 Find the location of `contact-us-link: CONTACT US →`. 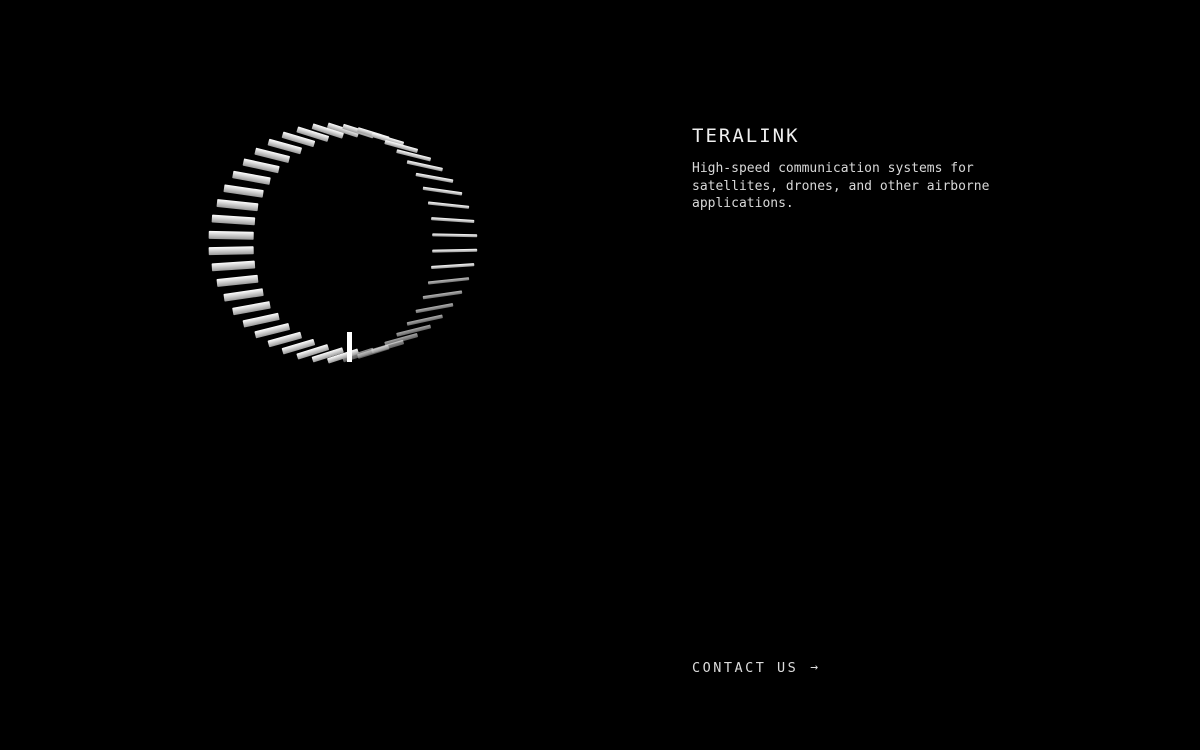

contact-us-link: CONTACT US → is located at coordinates (755, 668).